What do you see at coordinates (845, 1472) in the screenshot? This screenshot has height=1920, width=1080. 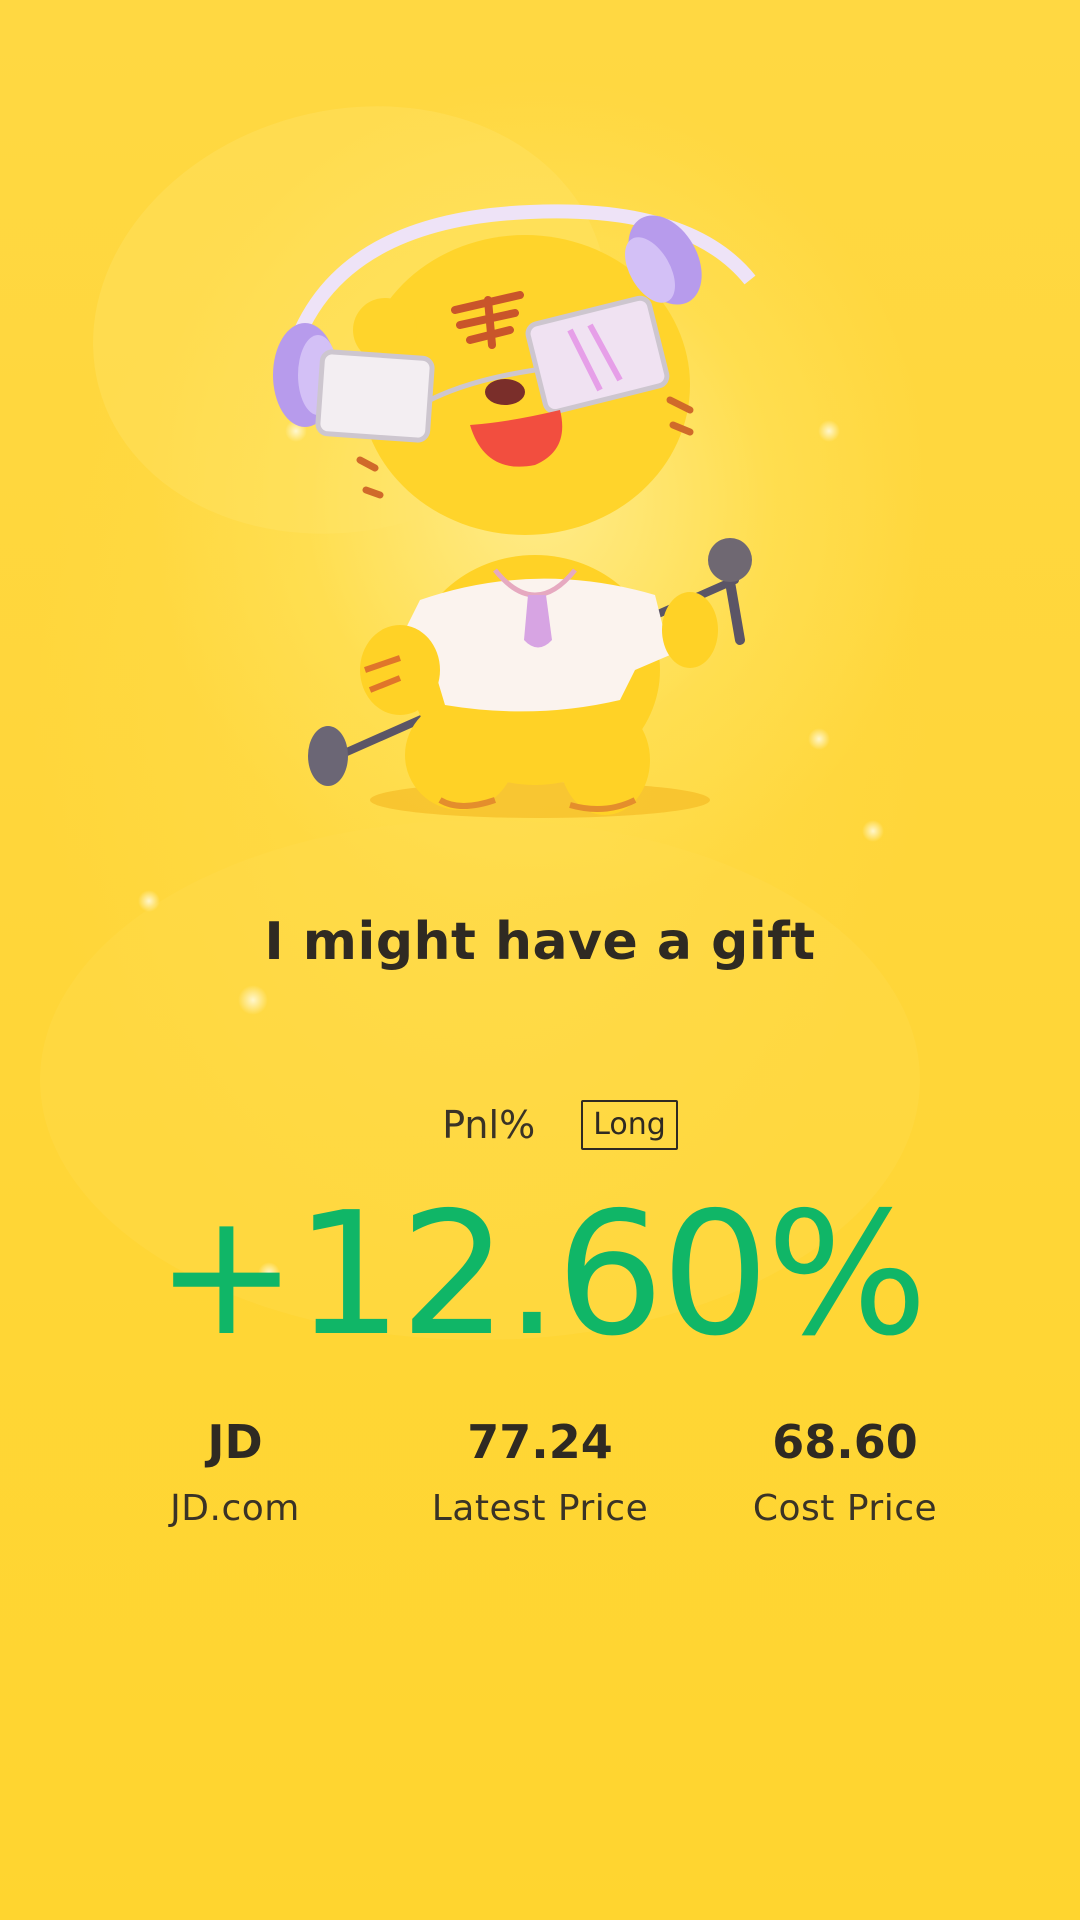 I see `stat-cost-price: 68.60 Cost Price` at bounding box center [845, 1472].